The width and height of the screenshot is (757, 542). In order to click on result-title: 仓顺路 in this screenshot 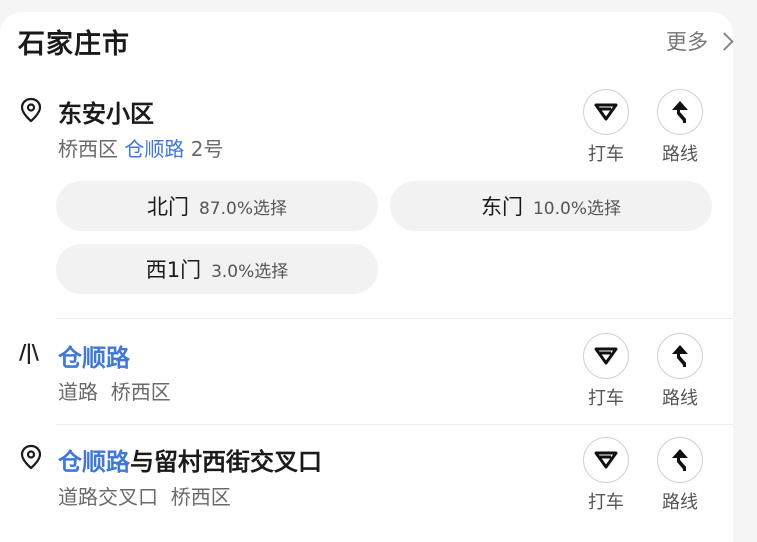, I will do `click(94, 355)`.